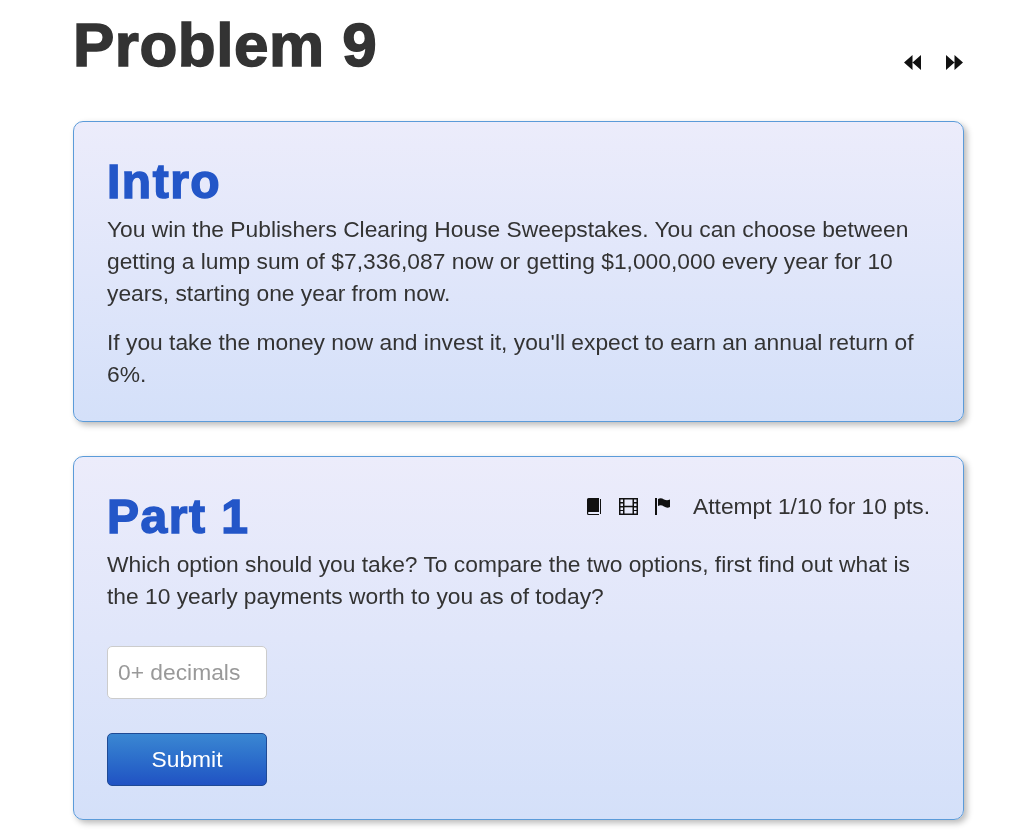  What do you see at coordinates (912, 62) in the screenshot?
I see `rewind-icon` at bounding box center [912, 62].